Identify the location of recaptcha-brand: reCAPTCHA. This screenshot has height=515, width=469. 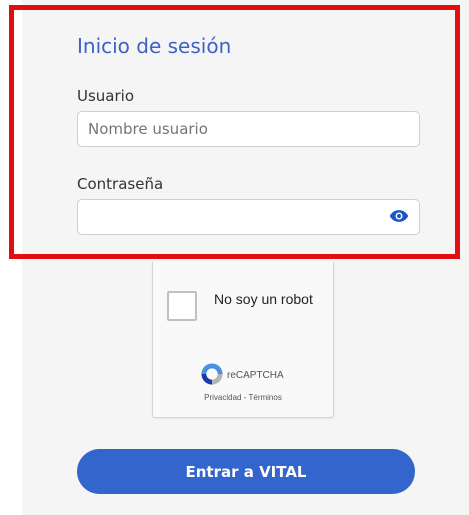
(255, 375).